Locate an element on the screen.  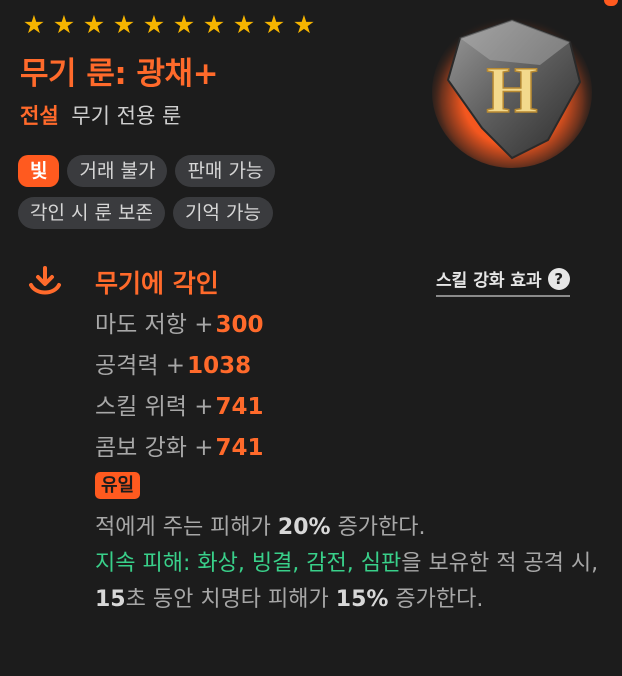
question-mark-icon: ? is located at coordinates (558, 278).